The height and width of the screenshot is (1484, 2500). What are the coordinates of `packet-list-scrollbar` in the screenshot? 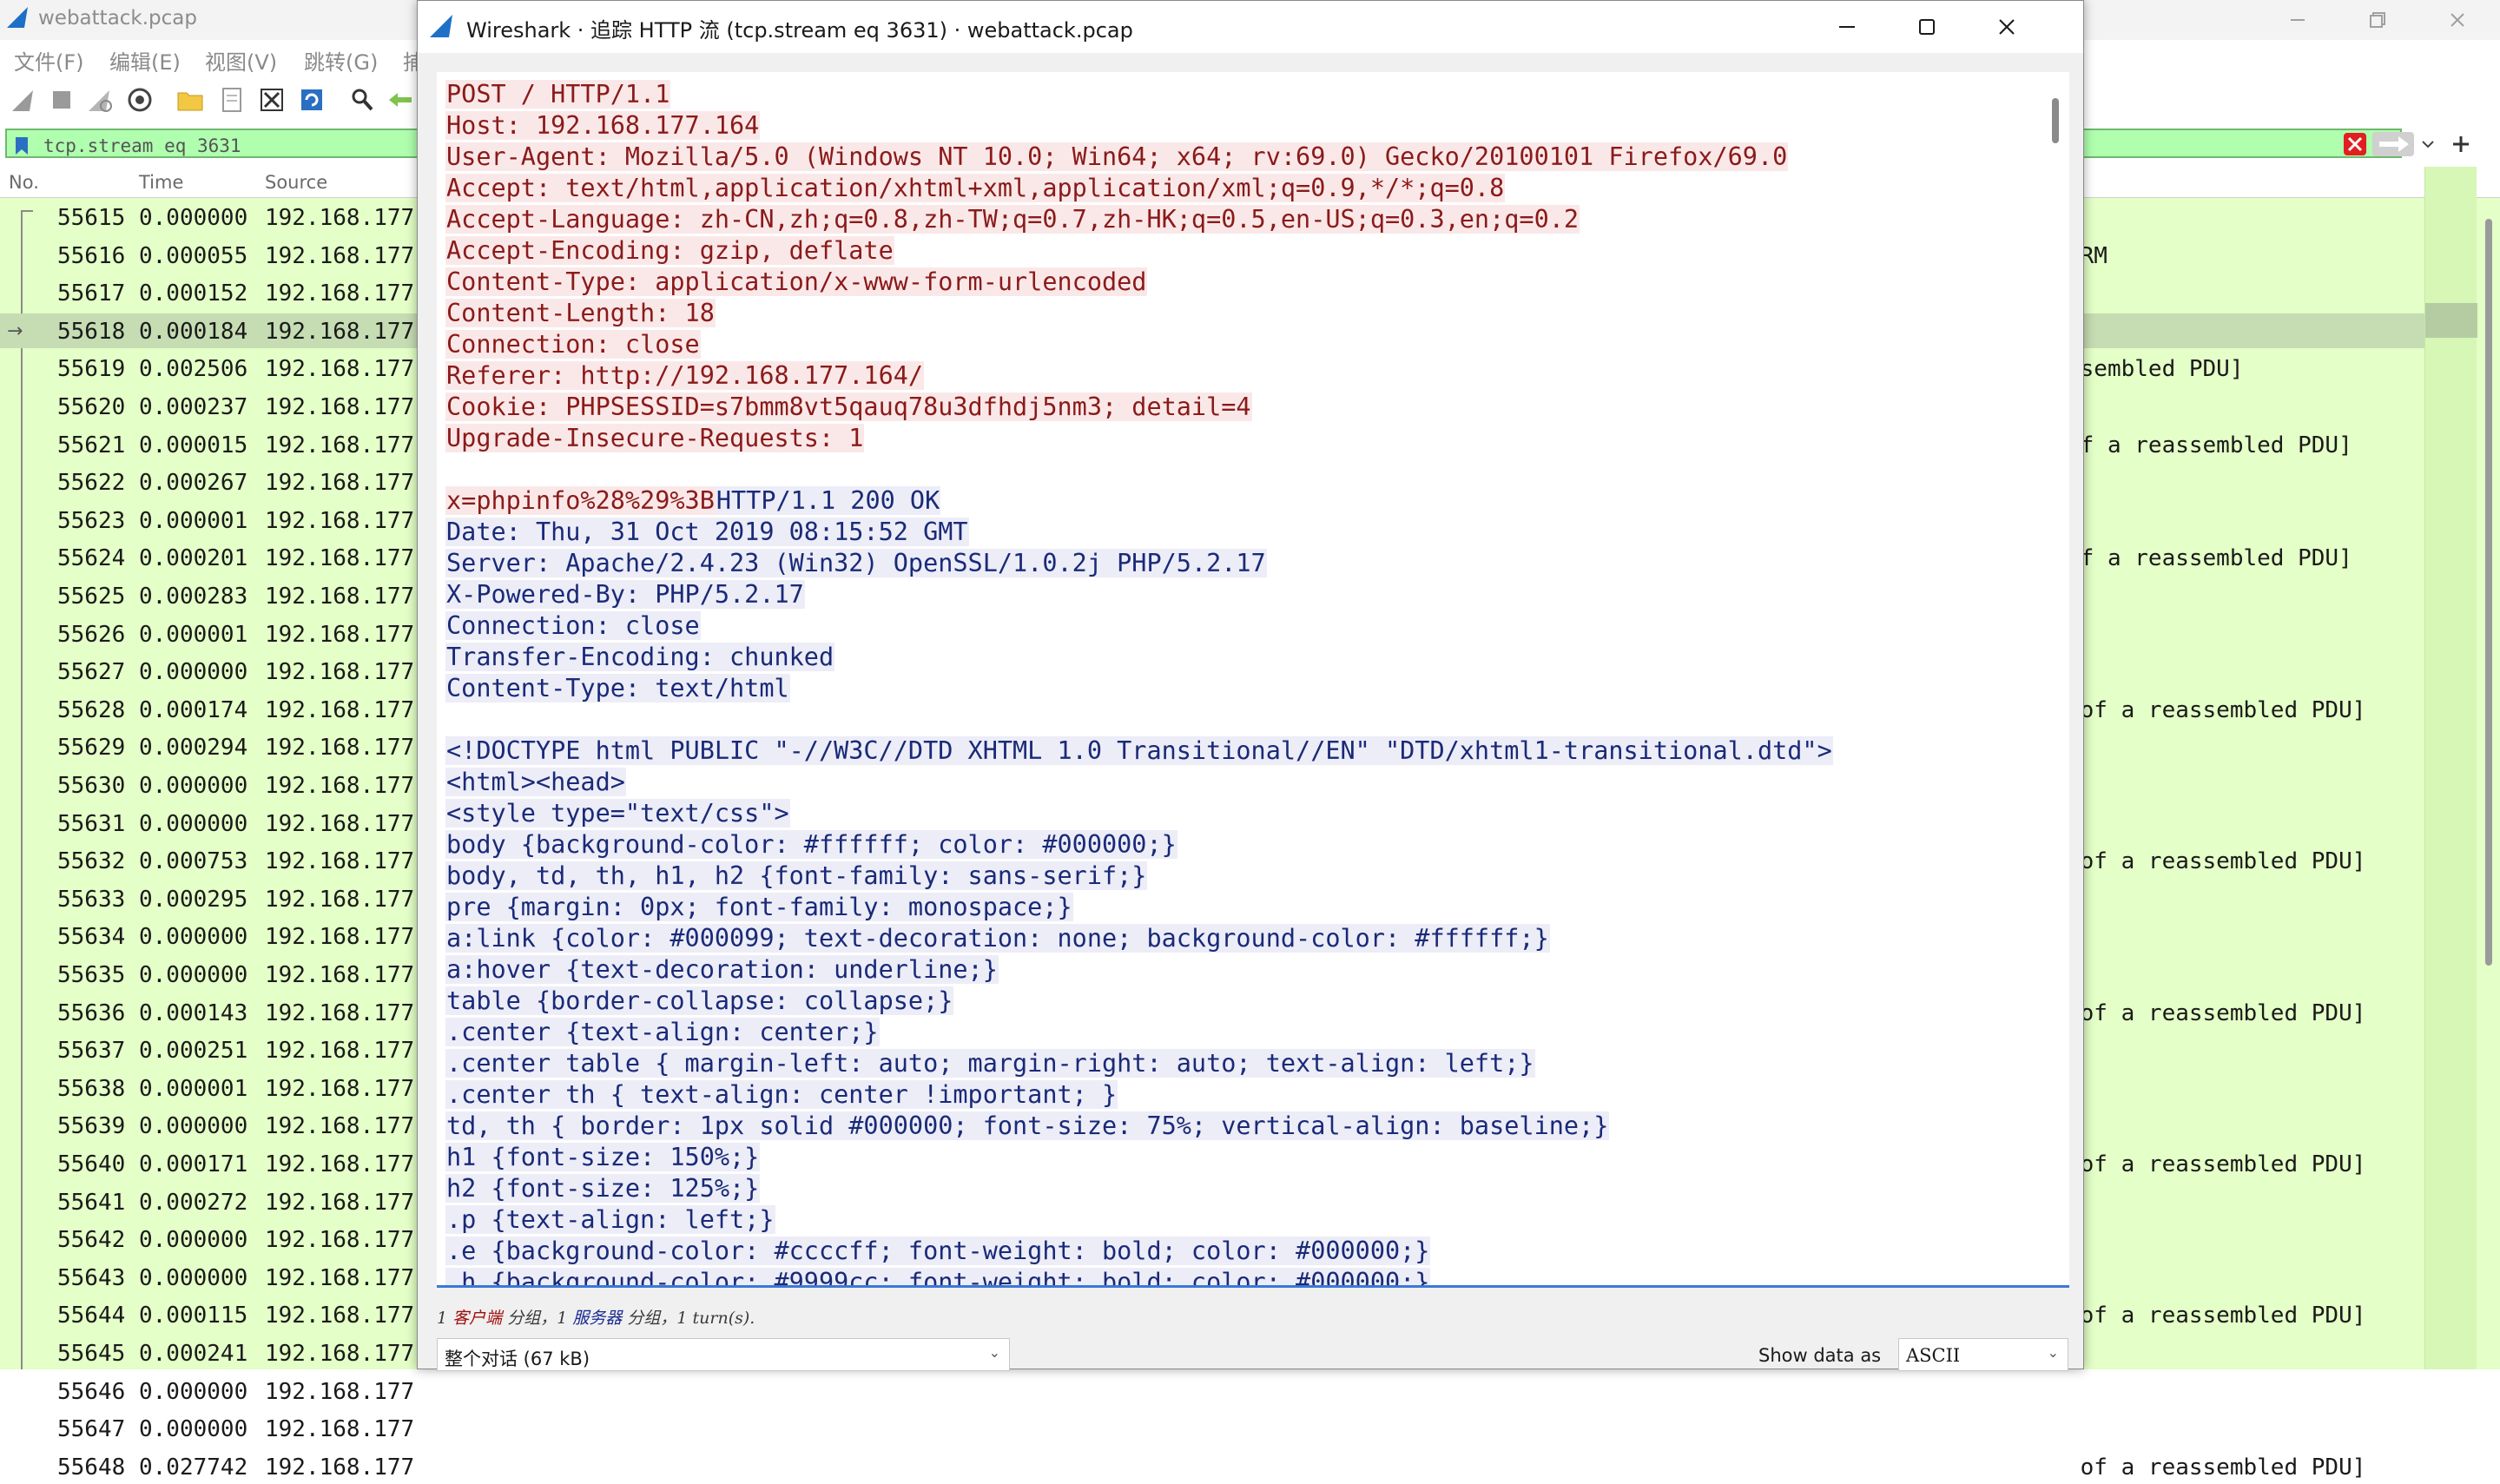 It's located at (2488, 592).